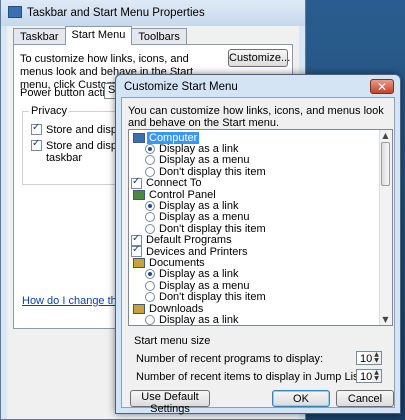  I want to click on privacy-legend: Privacy, so click(49, 111).